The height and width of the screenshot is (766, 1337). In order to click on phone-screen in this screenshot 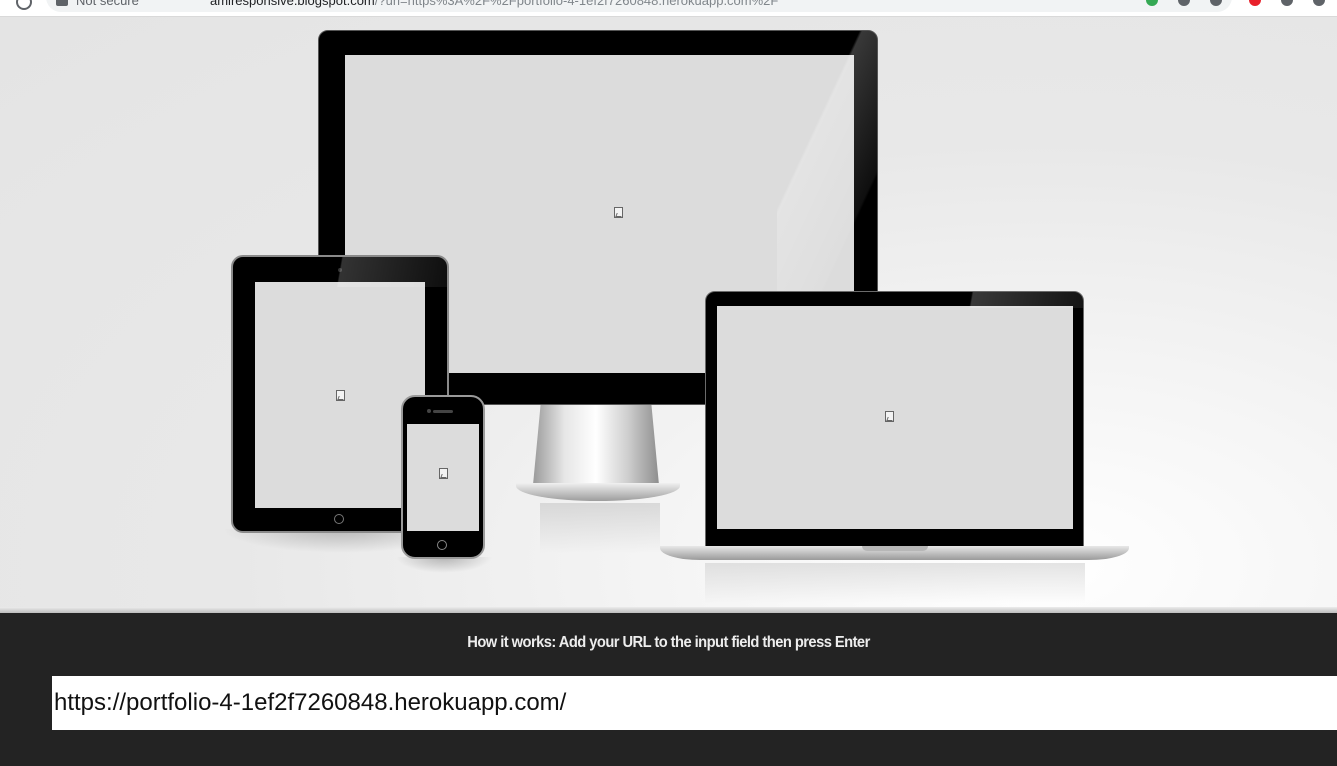, I will do `click(443, 477)`.